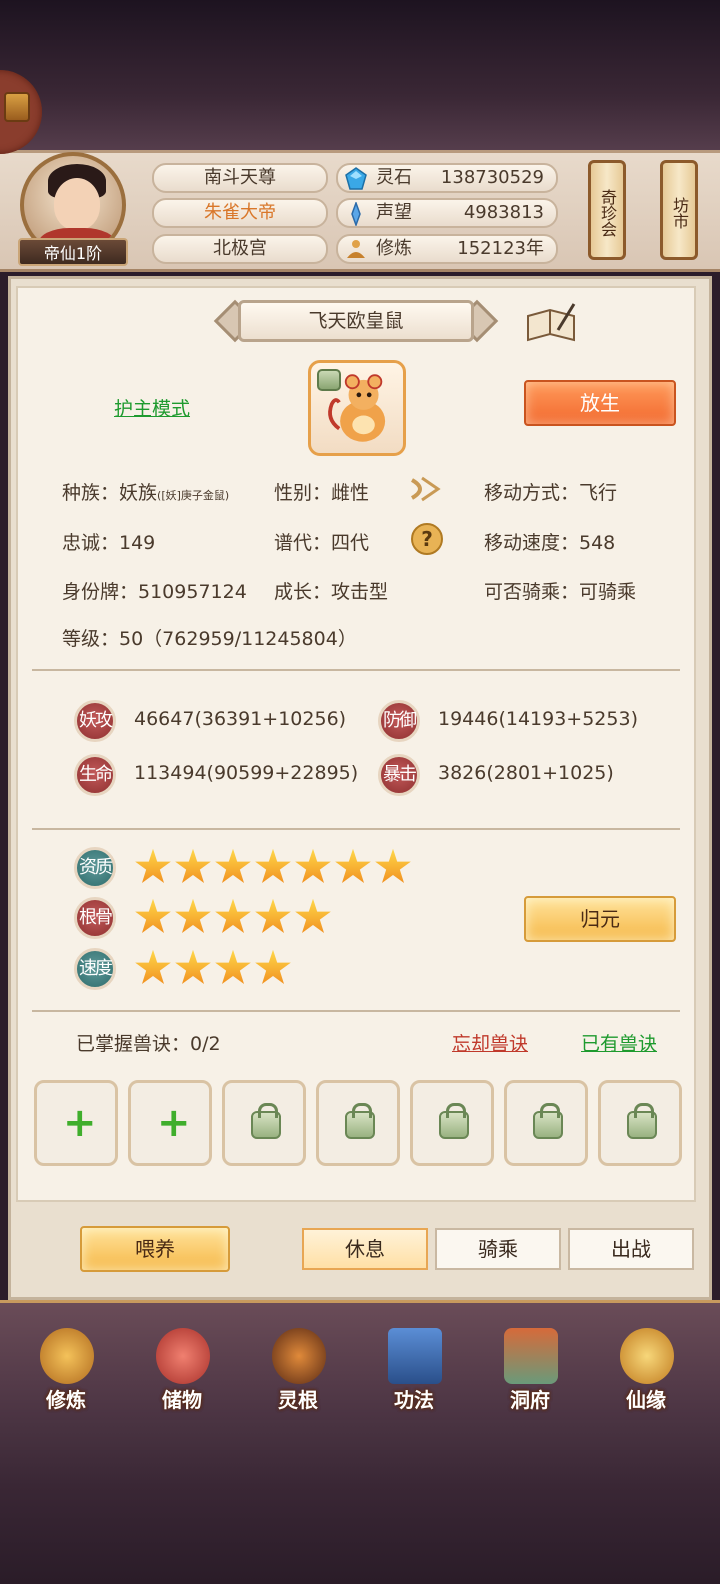  Describe the element at coordinates (447, 249) in the screenshot. I see `resource-meditation: 修炼 152123年` at that location.